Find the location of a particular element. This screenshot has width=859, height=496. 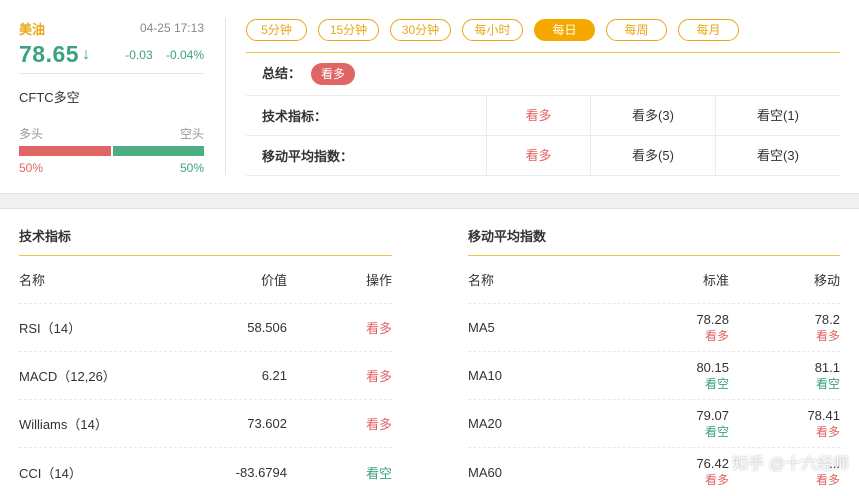

watermark: 知乎 @十六经师 is located at coordinates (790, 464).